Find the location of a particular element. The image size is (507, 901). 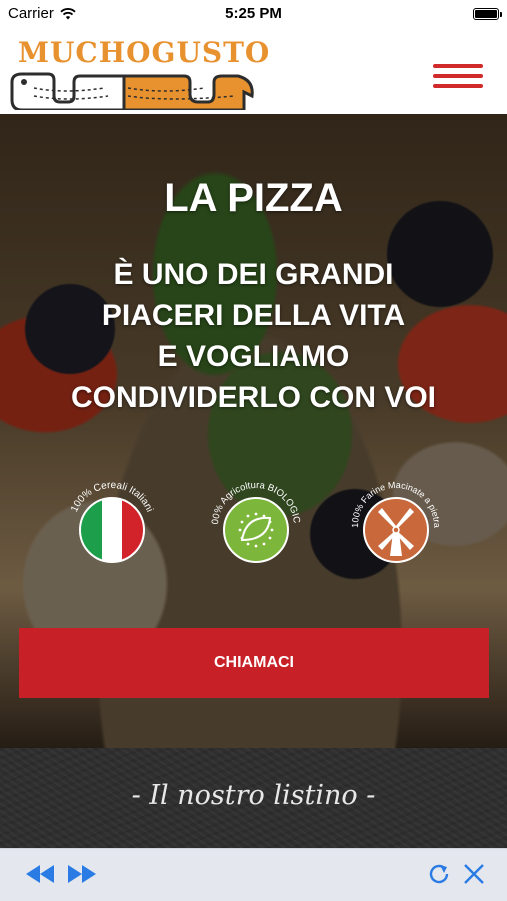

listino-section: - Il nostro listino - is located at coordinates (253, 798).